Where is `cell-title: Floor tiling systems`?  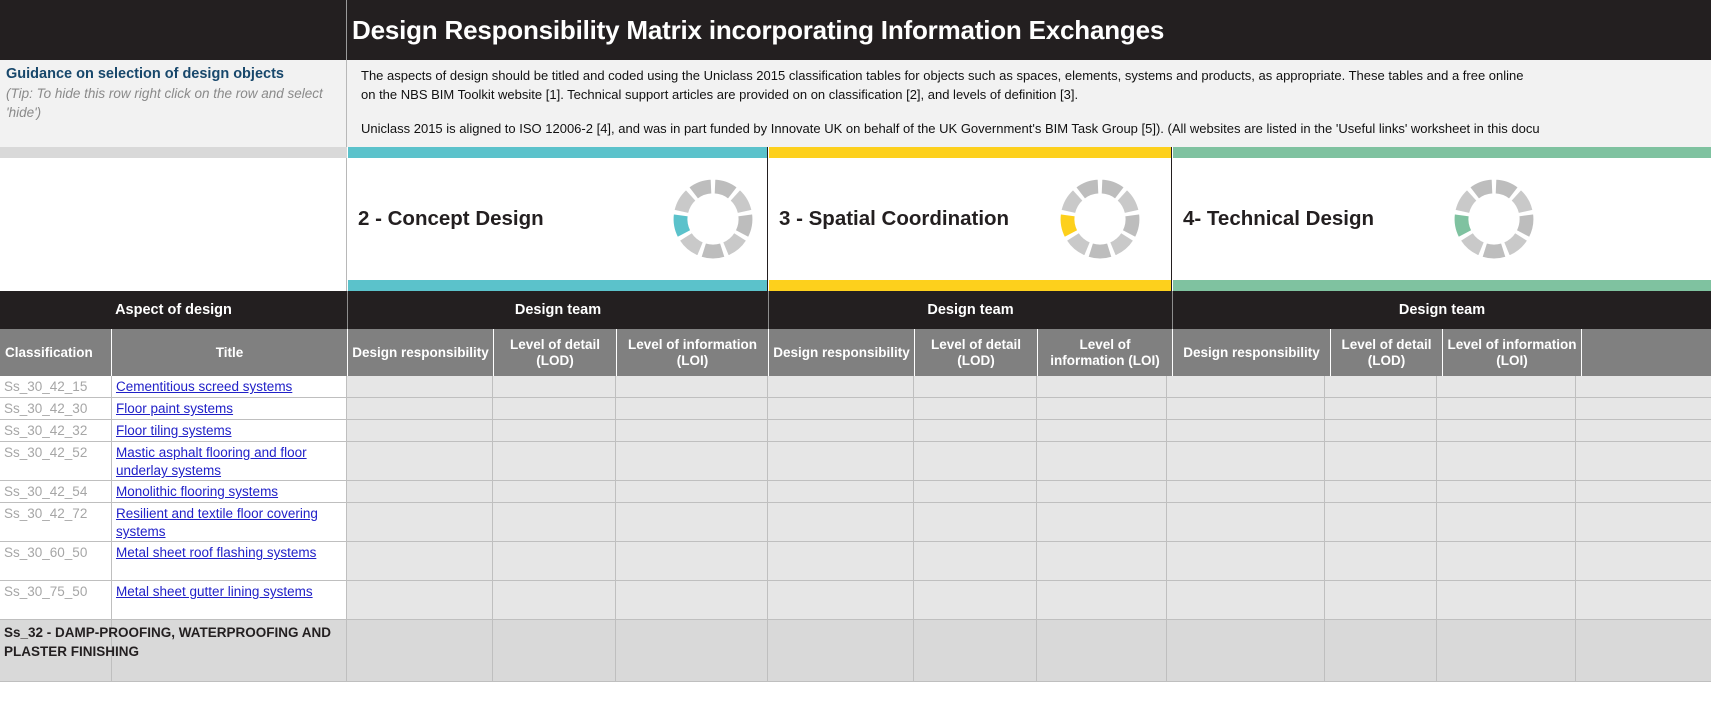
cell-title: Floor tiling systems is located at coordinates (229, 430).